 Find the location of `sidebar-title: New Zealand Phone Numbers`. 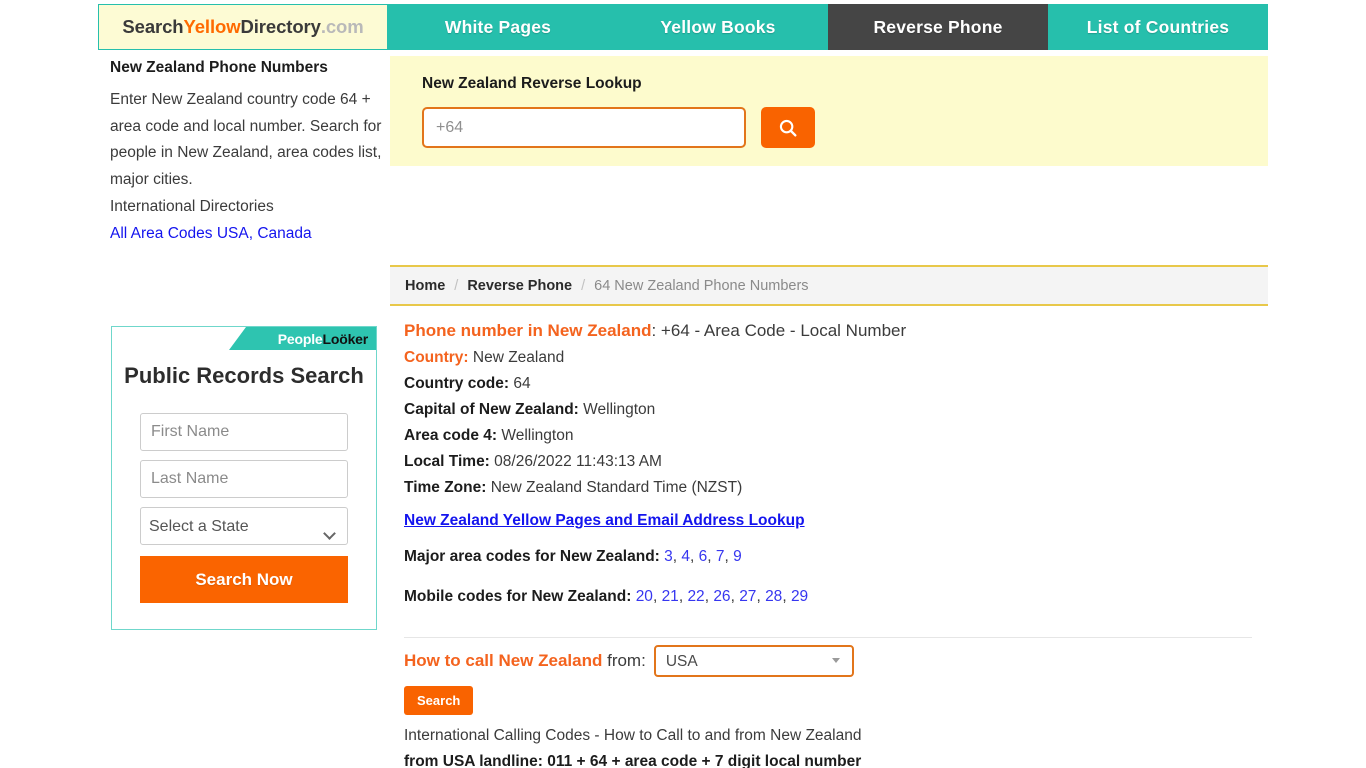

sidebar-title: New Zealand Phone Numbers is located at coordinates (219, 67).